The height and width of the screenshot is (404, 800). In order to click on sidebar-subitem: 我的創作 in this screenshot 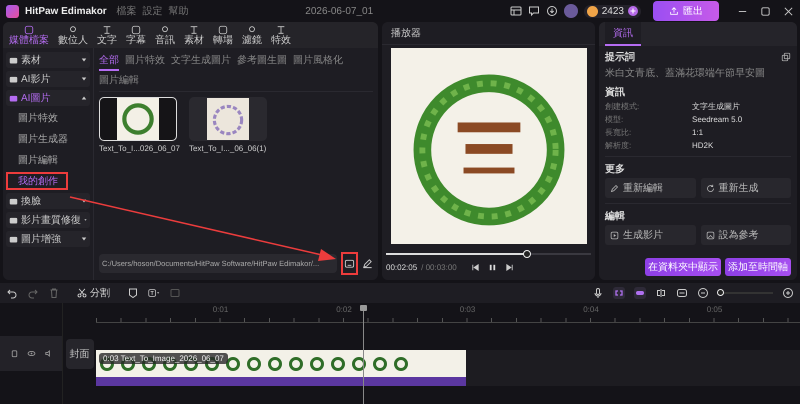, I will do `click(39, 181)`.